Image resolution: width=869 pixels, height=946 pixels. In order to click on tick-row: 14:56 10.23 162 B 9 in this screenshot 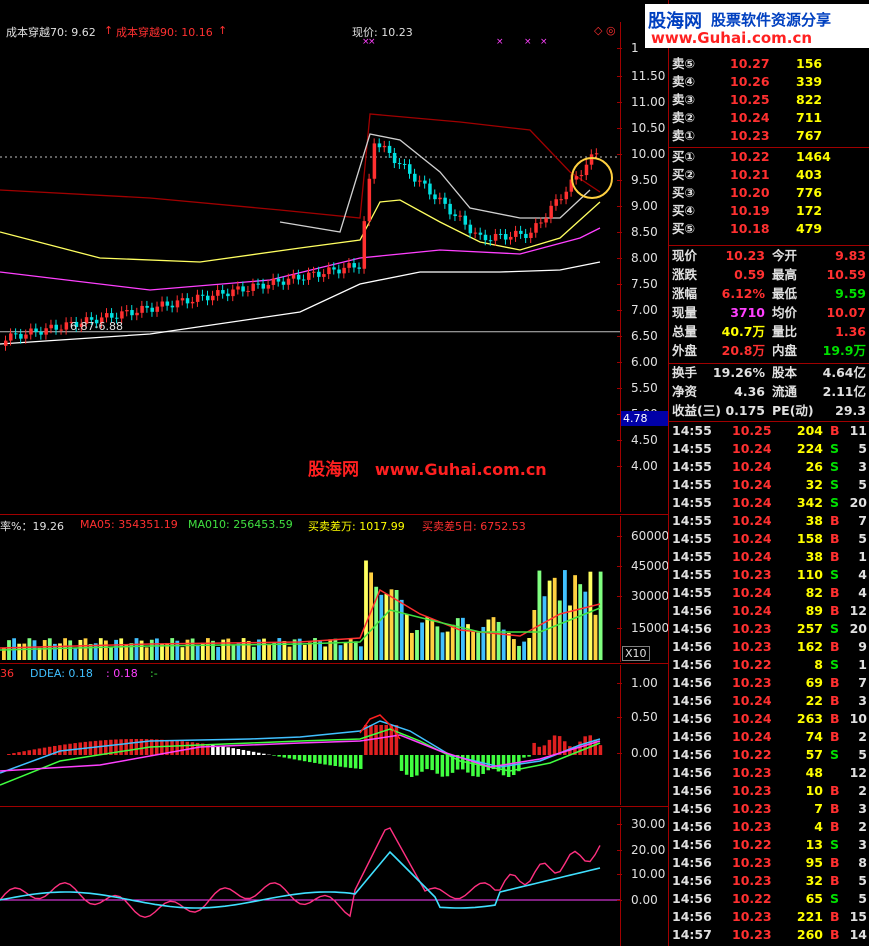, I will do `click(768, 647)`.